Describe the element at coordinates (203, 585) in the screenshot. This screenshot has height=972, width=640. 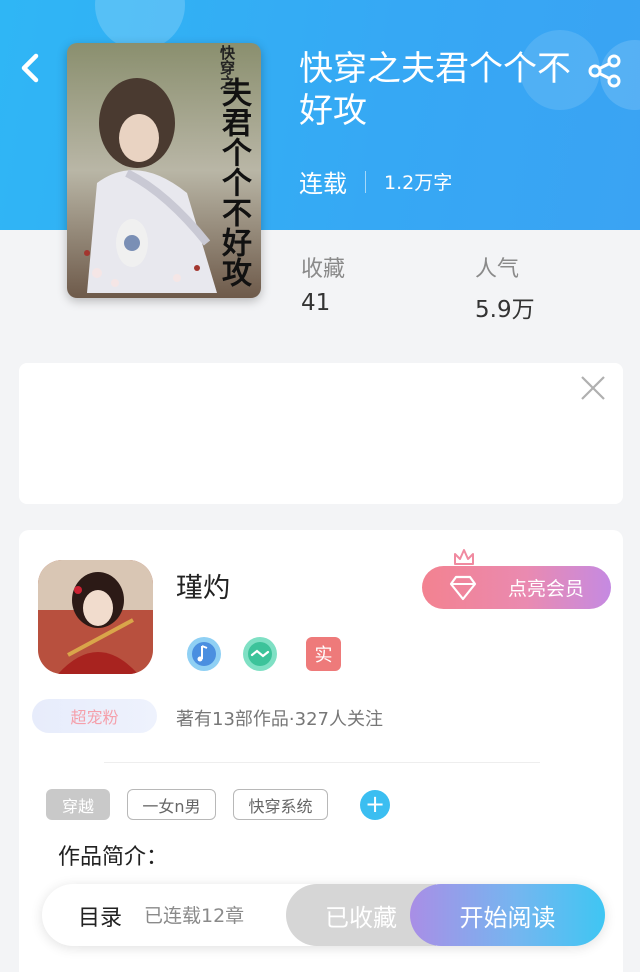
I see `author-name: 瑾灼` at that location.